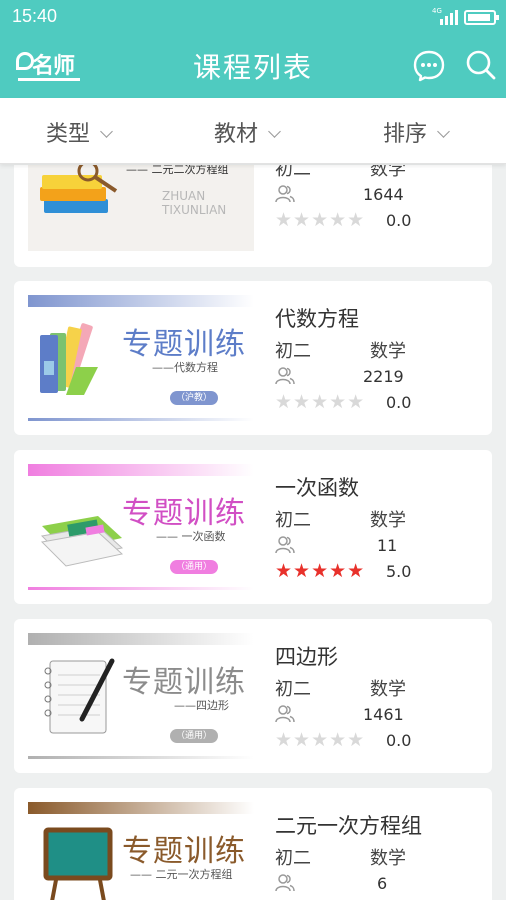 The image size is (506, 900). Describe the element at coordinates (191, 536) in the screenshot. I see `thumb-subtitle: —— 一次函数` at that location.